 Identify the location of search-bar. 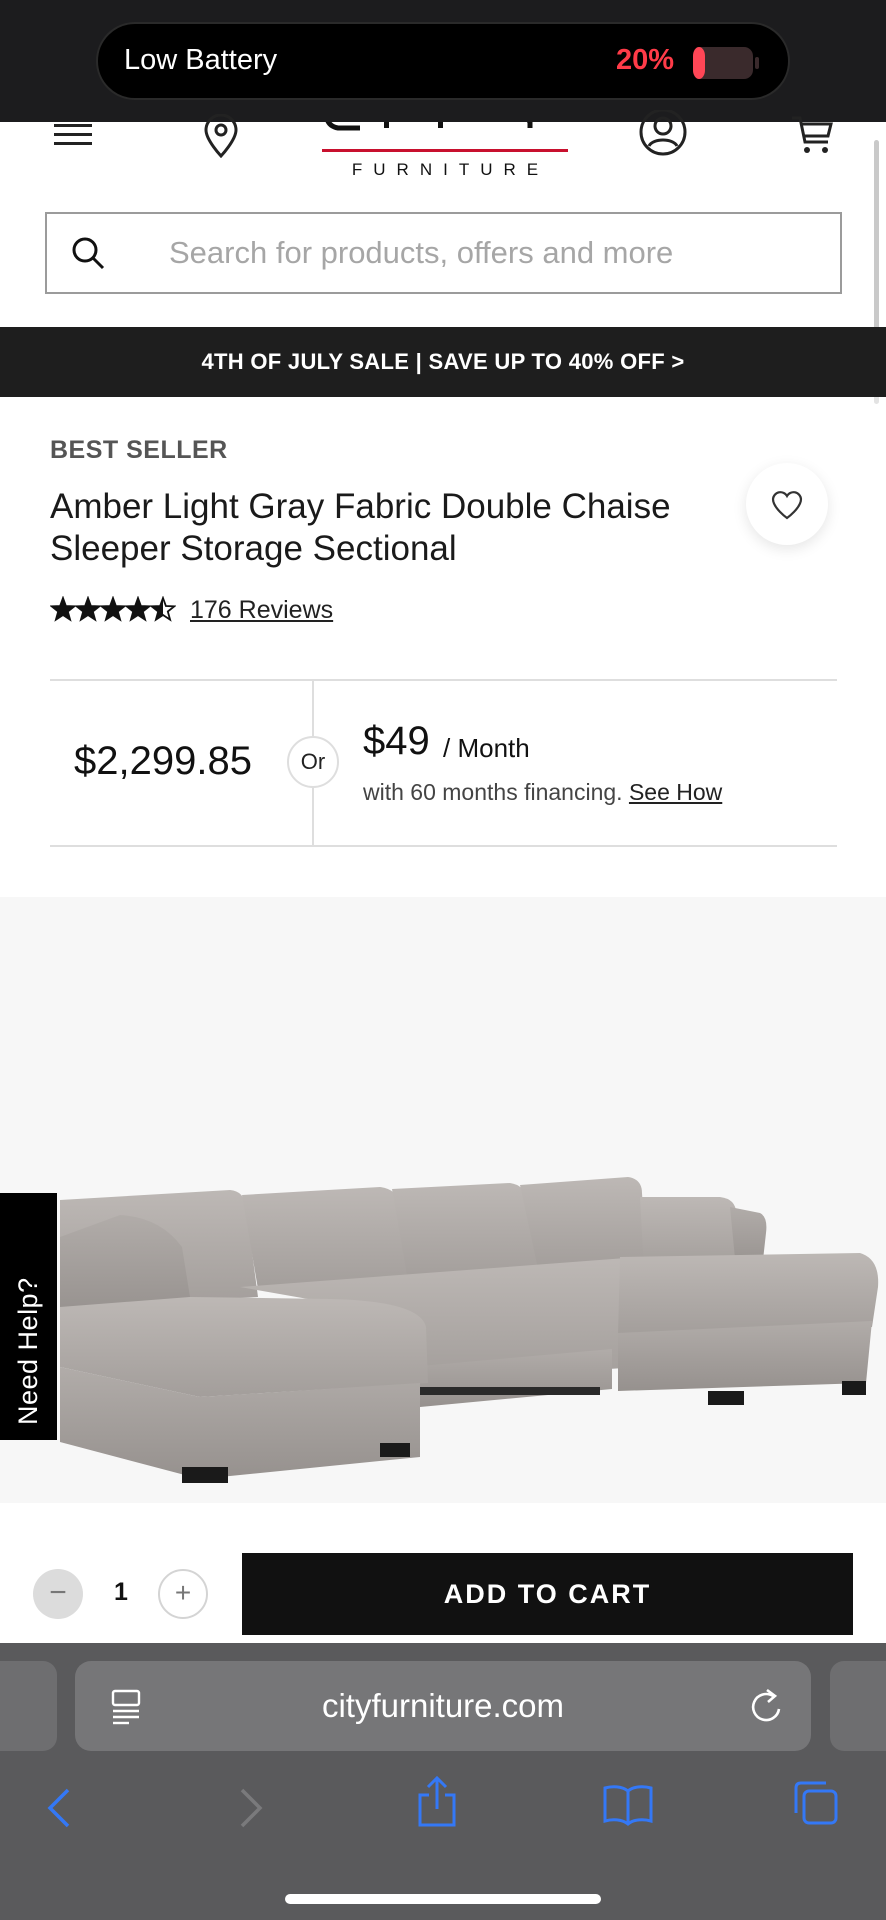
(443, 253).